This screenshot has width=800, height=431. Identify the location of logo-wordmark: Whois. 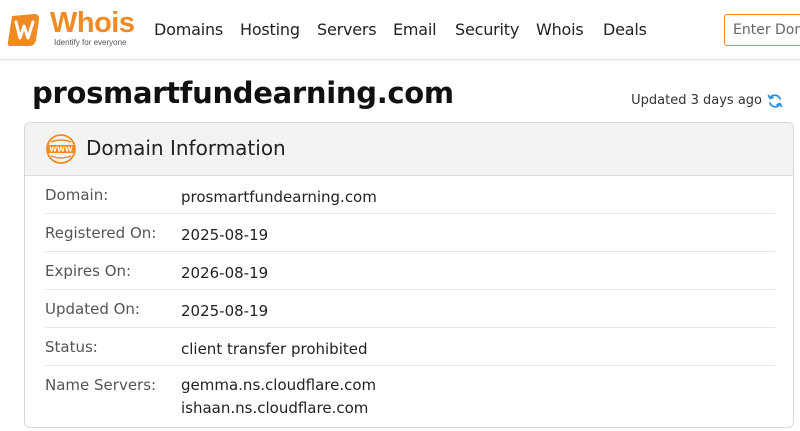
(92, 23).